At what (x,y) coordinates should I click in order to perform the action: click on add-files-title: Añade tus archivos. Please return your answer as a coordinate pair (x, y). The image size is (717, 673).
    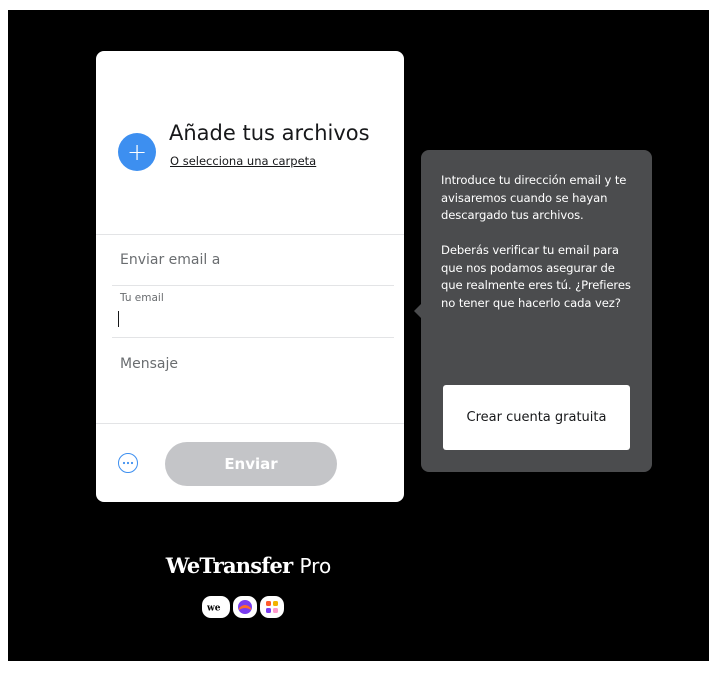
    Looking at the image, I should click on (269, 133).